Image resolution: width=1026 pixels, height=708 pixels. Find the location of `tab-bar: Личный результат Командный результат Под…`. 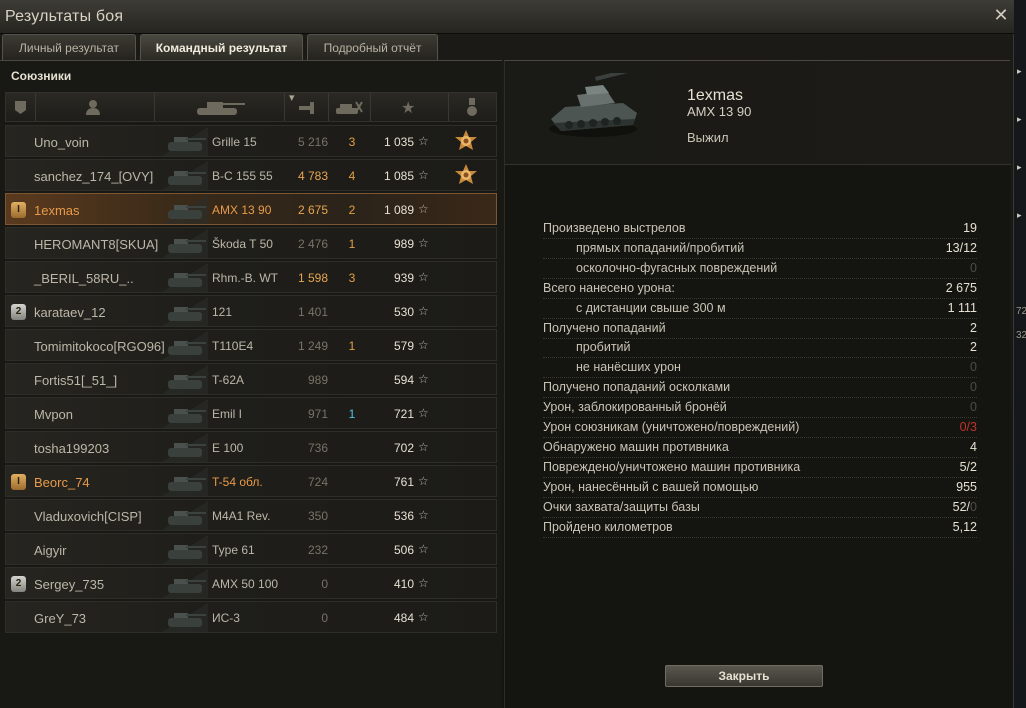

tab-bar: Личный результат Командный результат Под… is located at coordinates (507, 47).